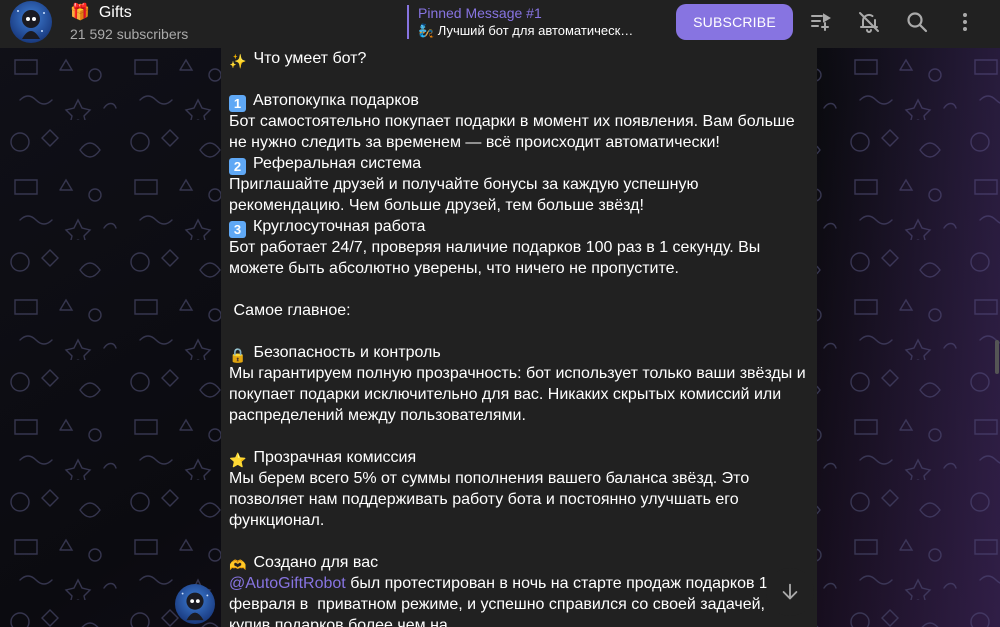  Describe the element at coordinates (519, 457) in the screenshot. I see `message-line: ⭐ Прозрачная комиссия` at that location.